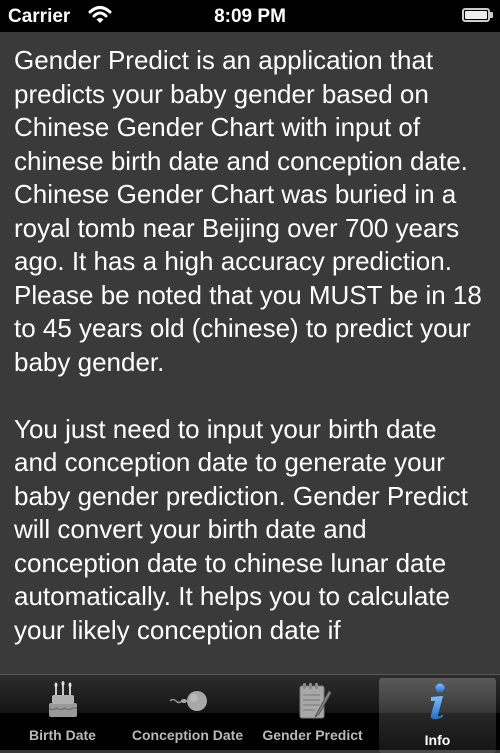 This screenshot has height=753, width=500. I want to click on status-time: 8:09 PM, so click(250, 16).